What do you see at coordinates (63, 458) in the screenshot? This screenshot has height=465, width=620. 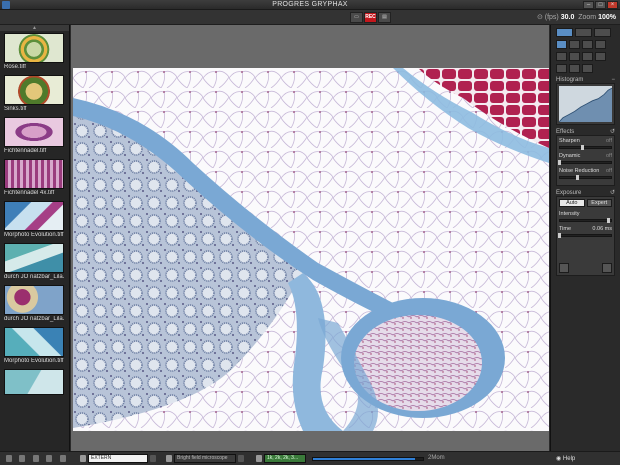 I see `trash-icon` at bounding box center [63, 458].